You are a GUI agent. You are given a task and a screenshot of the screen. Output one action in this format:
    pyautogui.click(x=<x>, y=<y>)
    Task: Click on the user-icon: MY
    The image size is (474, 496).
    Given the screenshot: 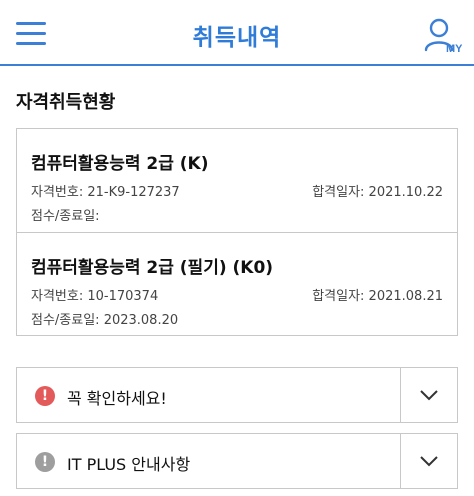 What is the action you would take?
    pyautogui.click(x=443, y=36)
    